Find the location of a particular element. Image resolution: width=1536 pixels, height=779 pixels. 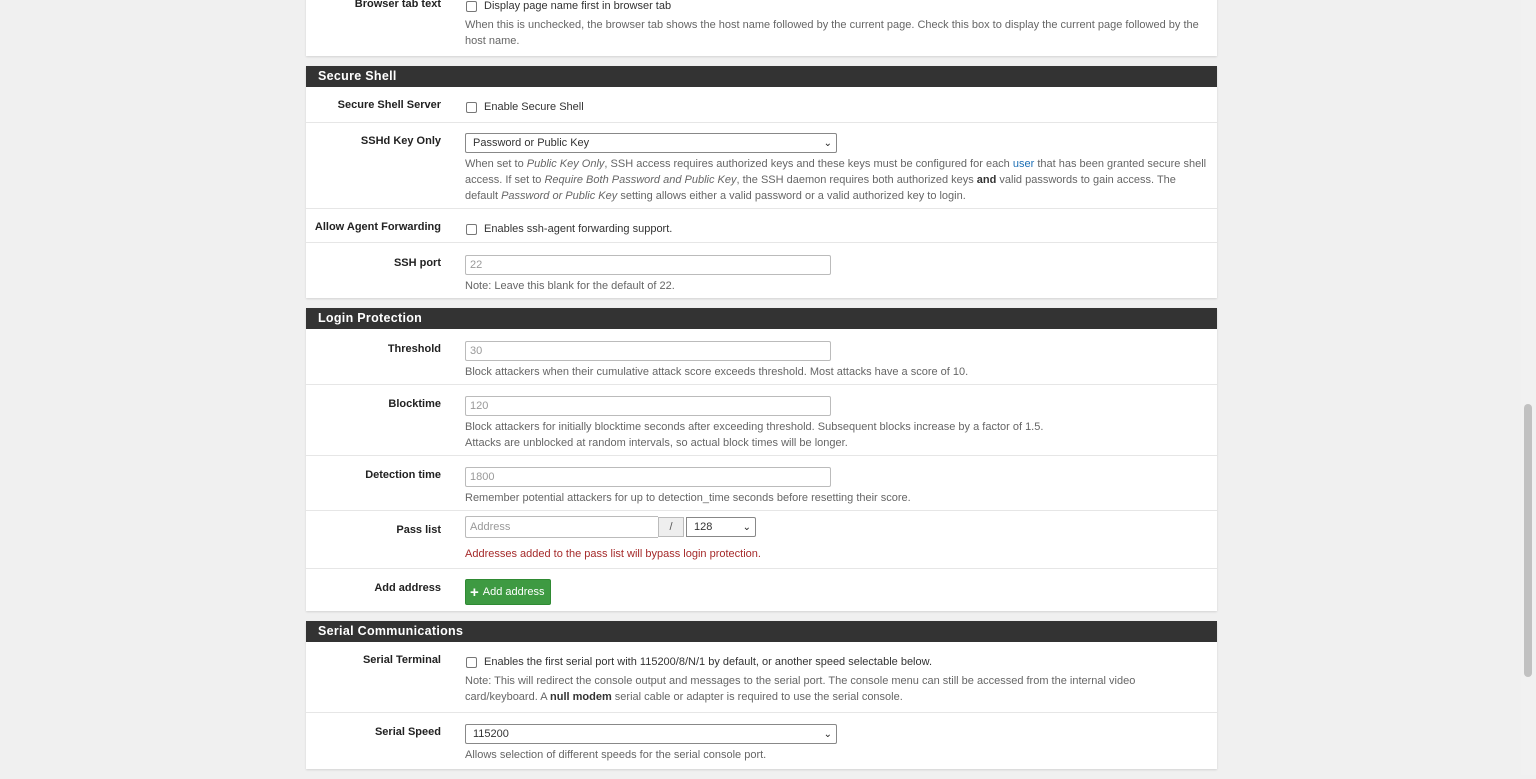

agent-forwarding-checkbox-label: Enables ssh-agent forwarding support. is located at coordinates (578, 229).